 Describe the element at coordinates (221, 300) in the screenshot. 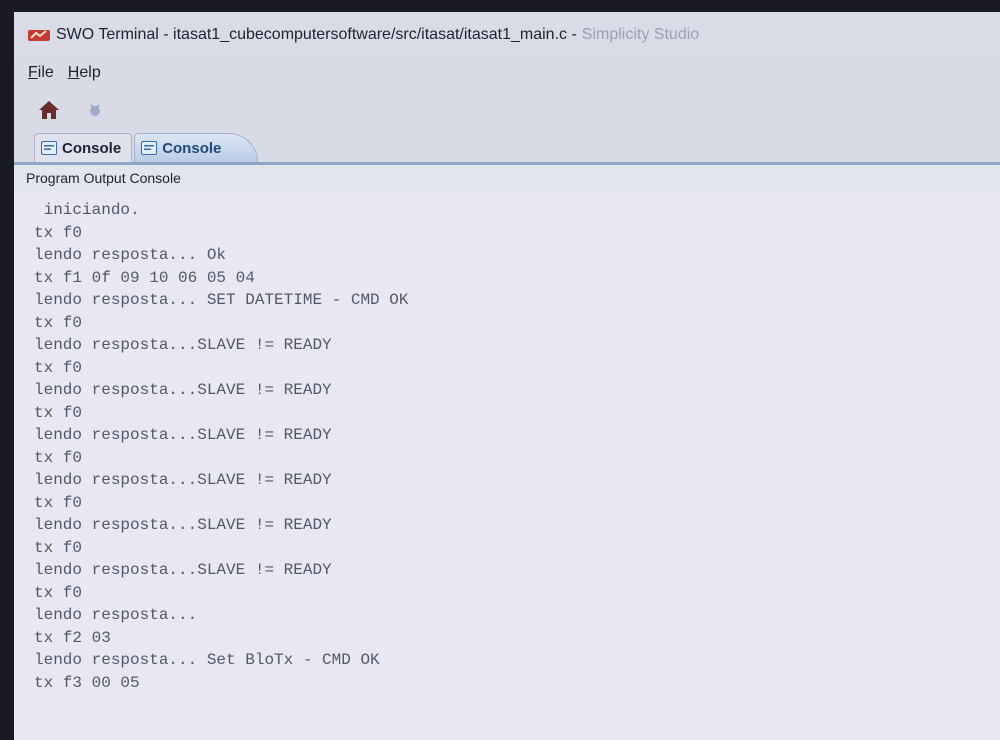

I see `console-line: lendo resposta... SET DATETIME - CMD OK` at that location.